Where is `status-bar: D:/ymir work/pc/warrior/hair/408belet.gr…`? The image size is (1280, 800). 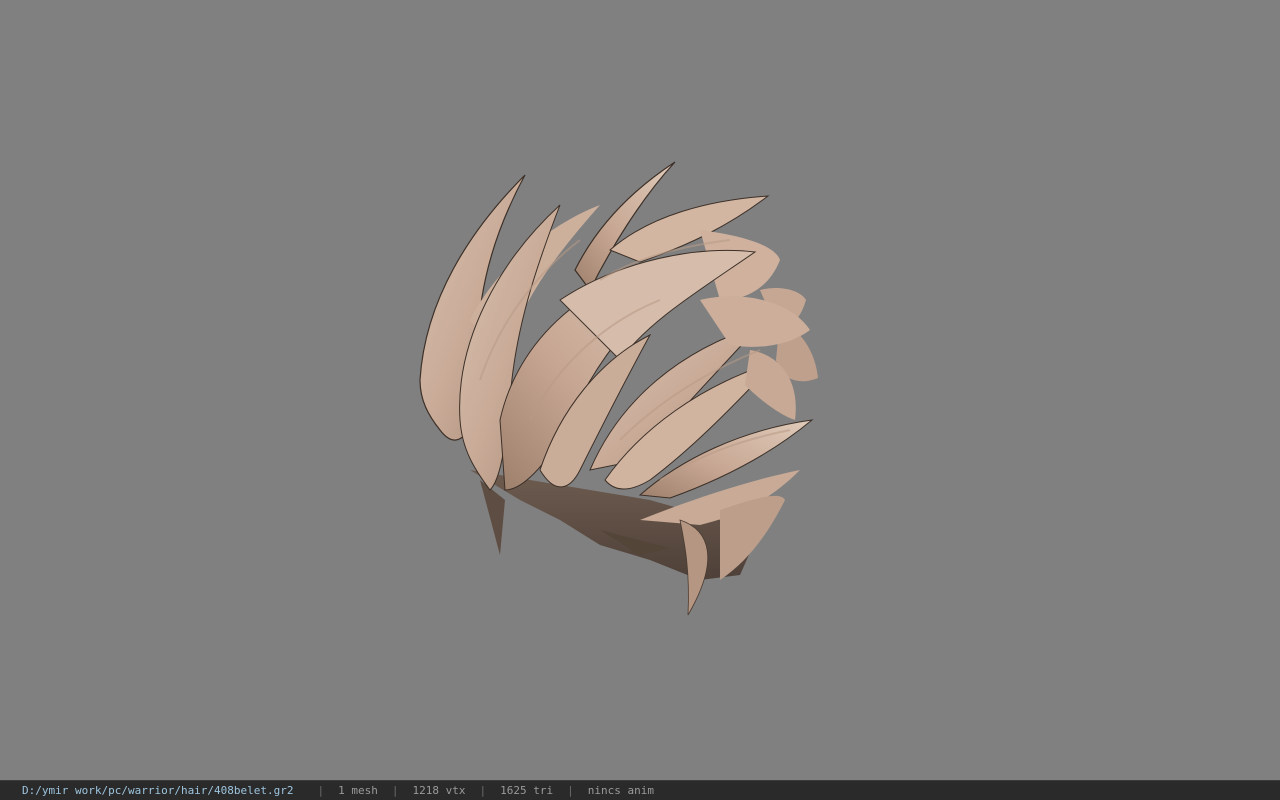 status-bar: D:/ymir work/pc/warrior/hair/408belet.gr… is located at coordinates (640, 790).